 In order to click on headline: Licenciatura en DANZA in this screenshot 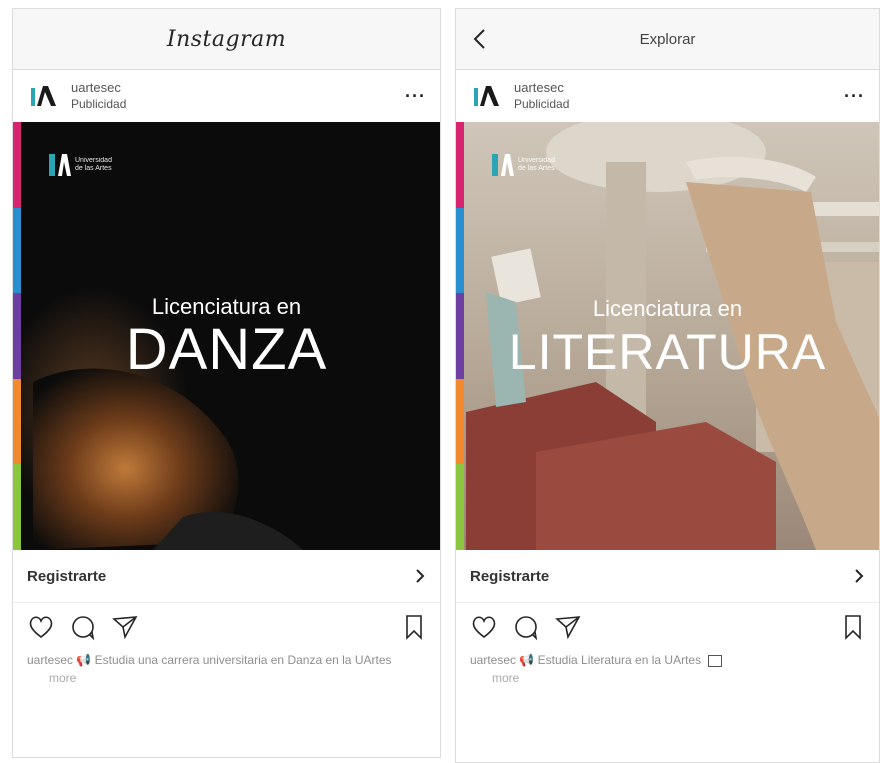, I will do `click(226, 337)`.